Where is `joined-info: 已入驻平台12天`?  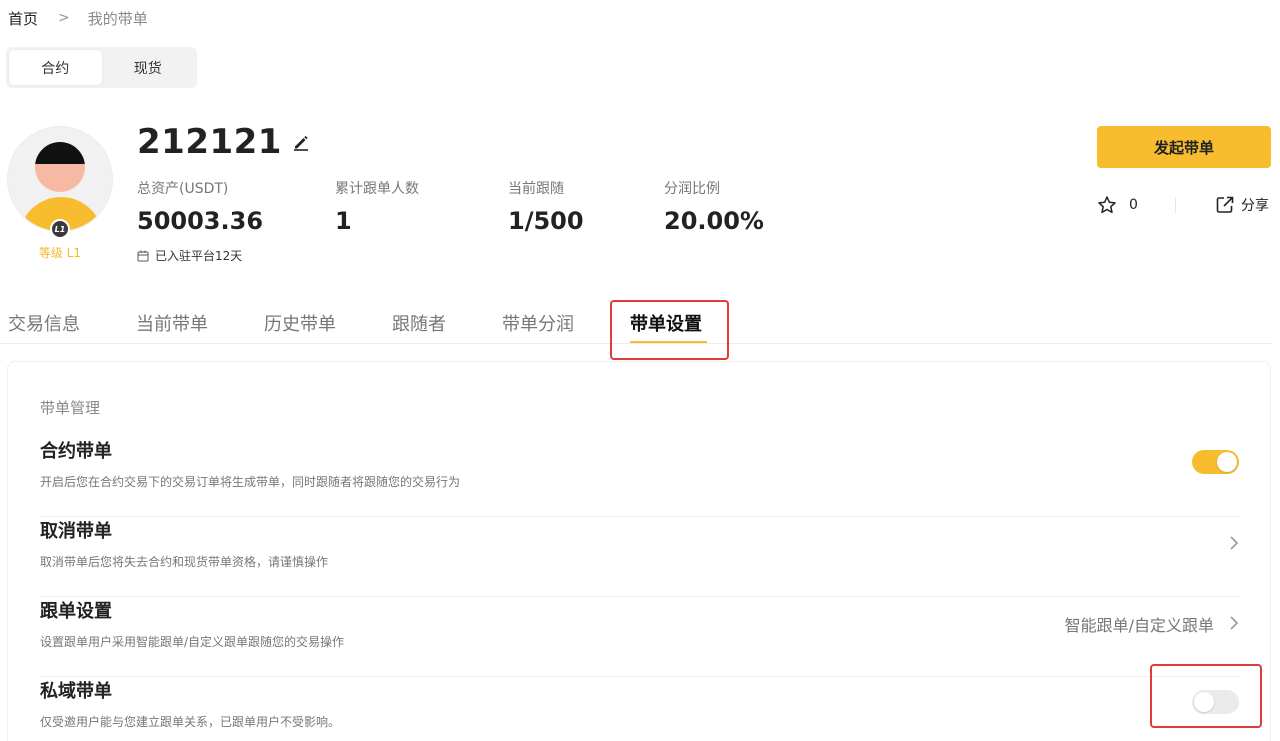
joined-info: 已入驻平台12天 is located at coordinates (189, 255).